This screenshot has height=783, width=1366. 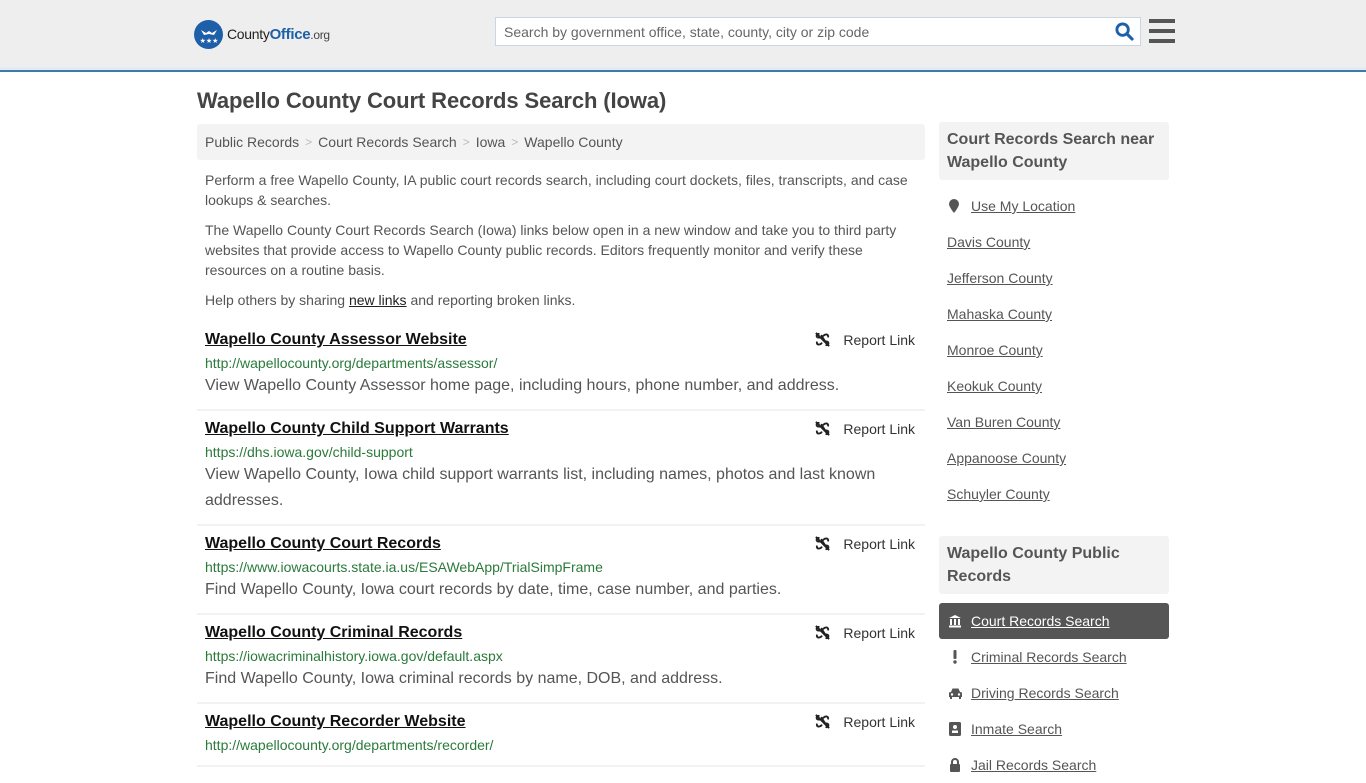 I want to click on nearby-county-item: Appanoose County, so click(x=1058, y=458).